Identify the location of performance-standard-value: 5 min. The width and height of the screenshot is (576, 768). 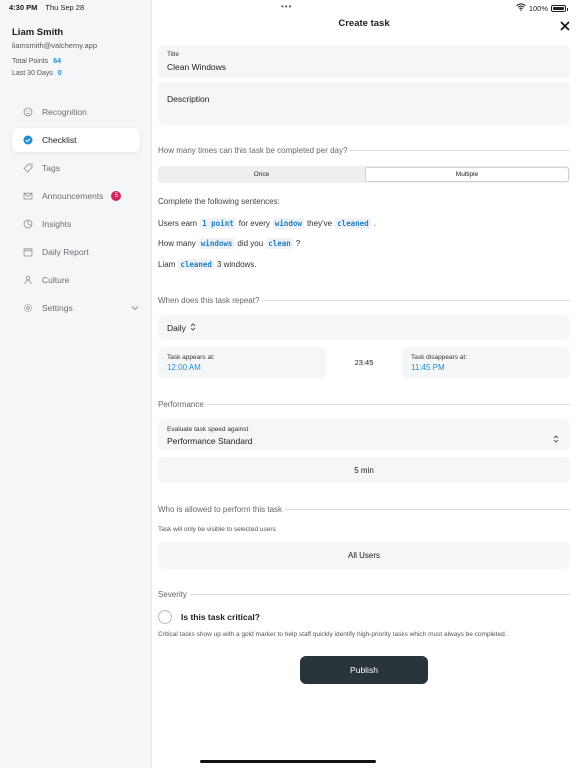
(364, 470).